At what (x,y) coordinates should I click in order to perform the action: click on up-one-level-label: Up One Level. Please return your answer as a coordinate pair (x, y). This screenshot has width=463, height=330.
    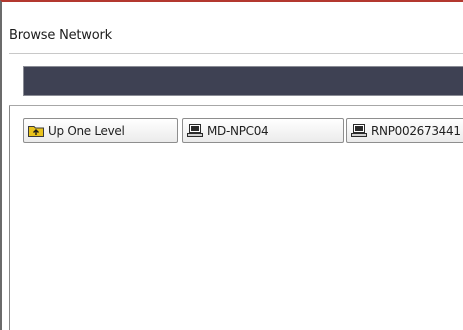
    Looking at the image, I should click on (86, 130).